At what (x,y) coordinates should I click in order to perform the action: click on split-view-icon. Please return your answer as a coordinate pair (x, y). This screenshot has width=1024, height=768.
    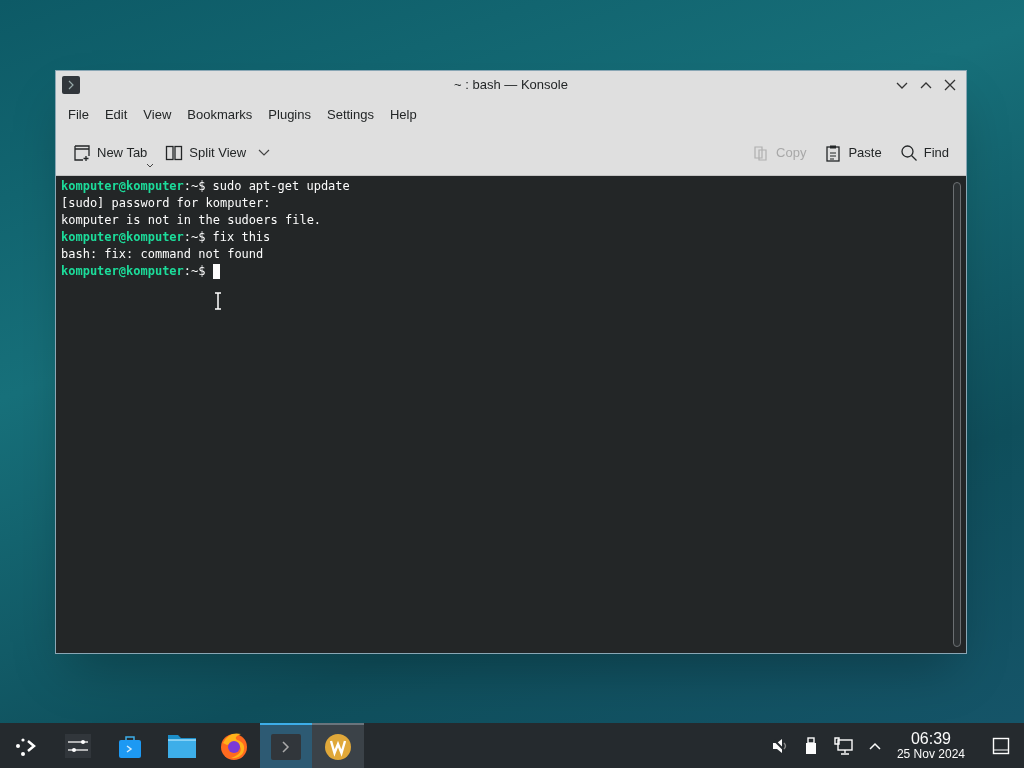
    Looking at the image, I should click on (174, 153).